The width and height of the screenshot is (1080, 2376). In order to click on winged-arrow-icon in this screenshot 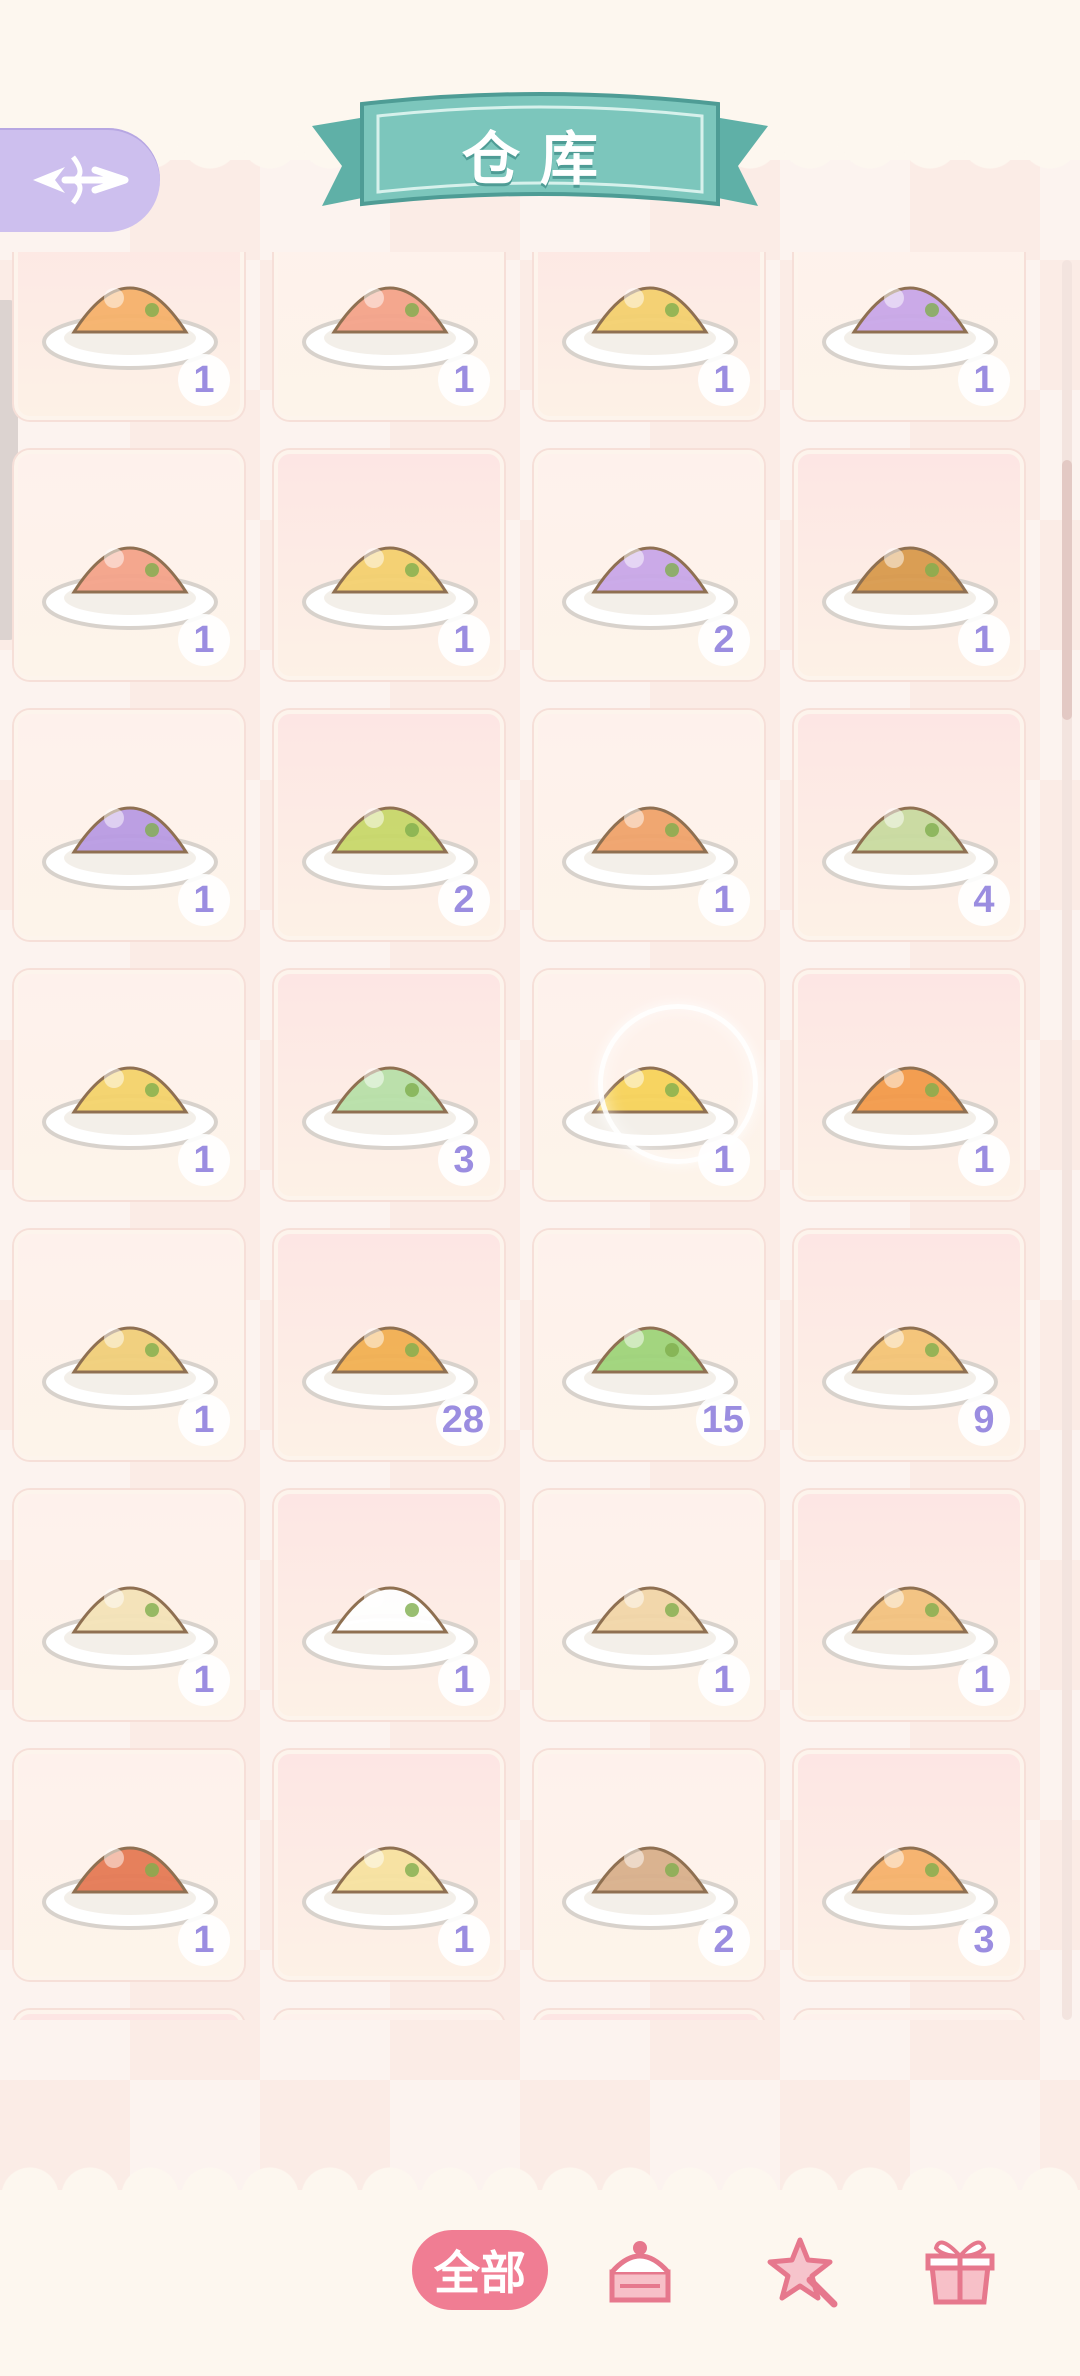, I will do `click(81, 180)`.